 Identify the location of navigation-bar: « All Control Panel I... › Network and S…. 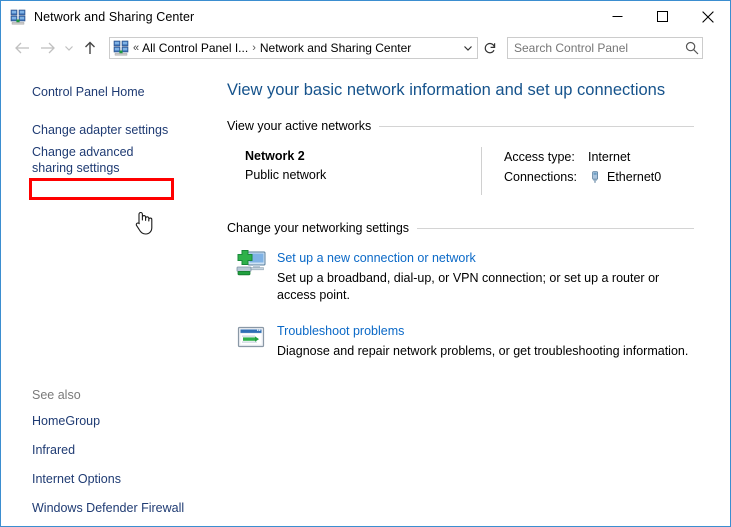
(365, 47).